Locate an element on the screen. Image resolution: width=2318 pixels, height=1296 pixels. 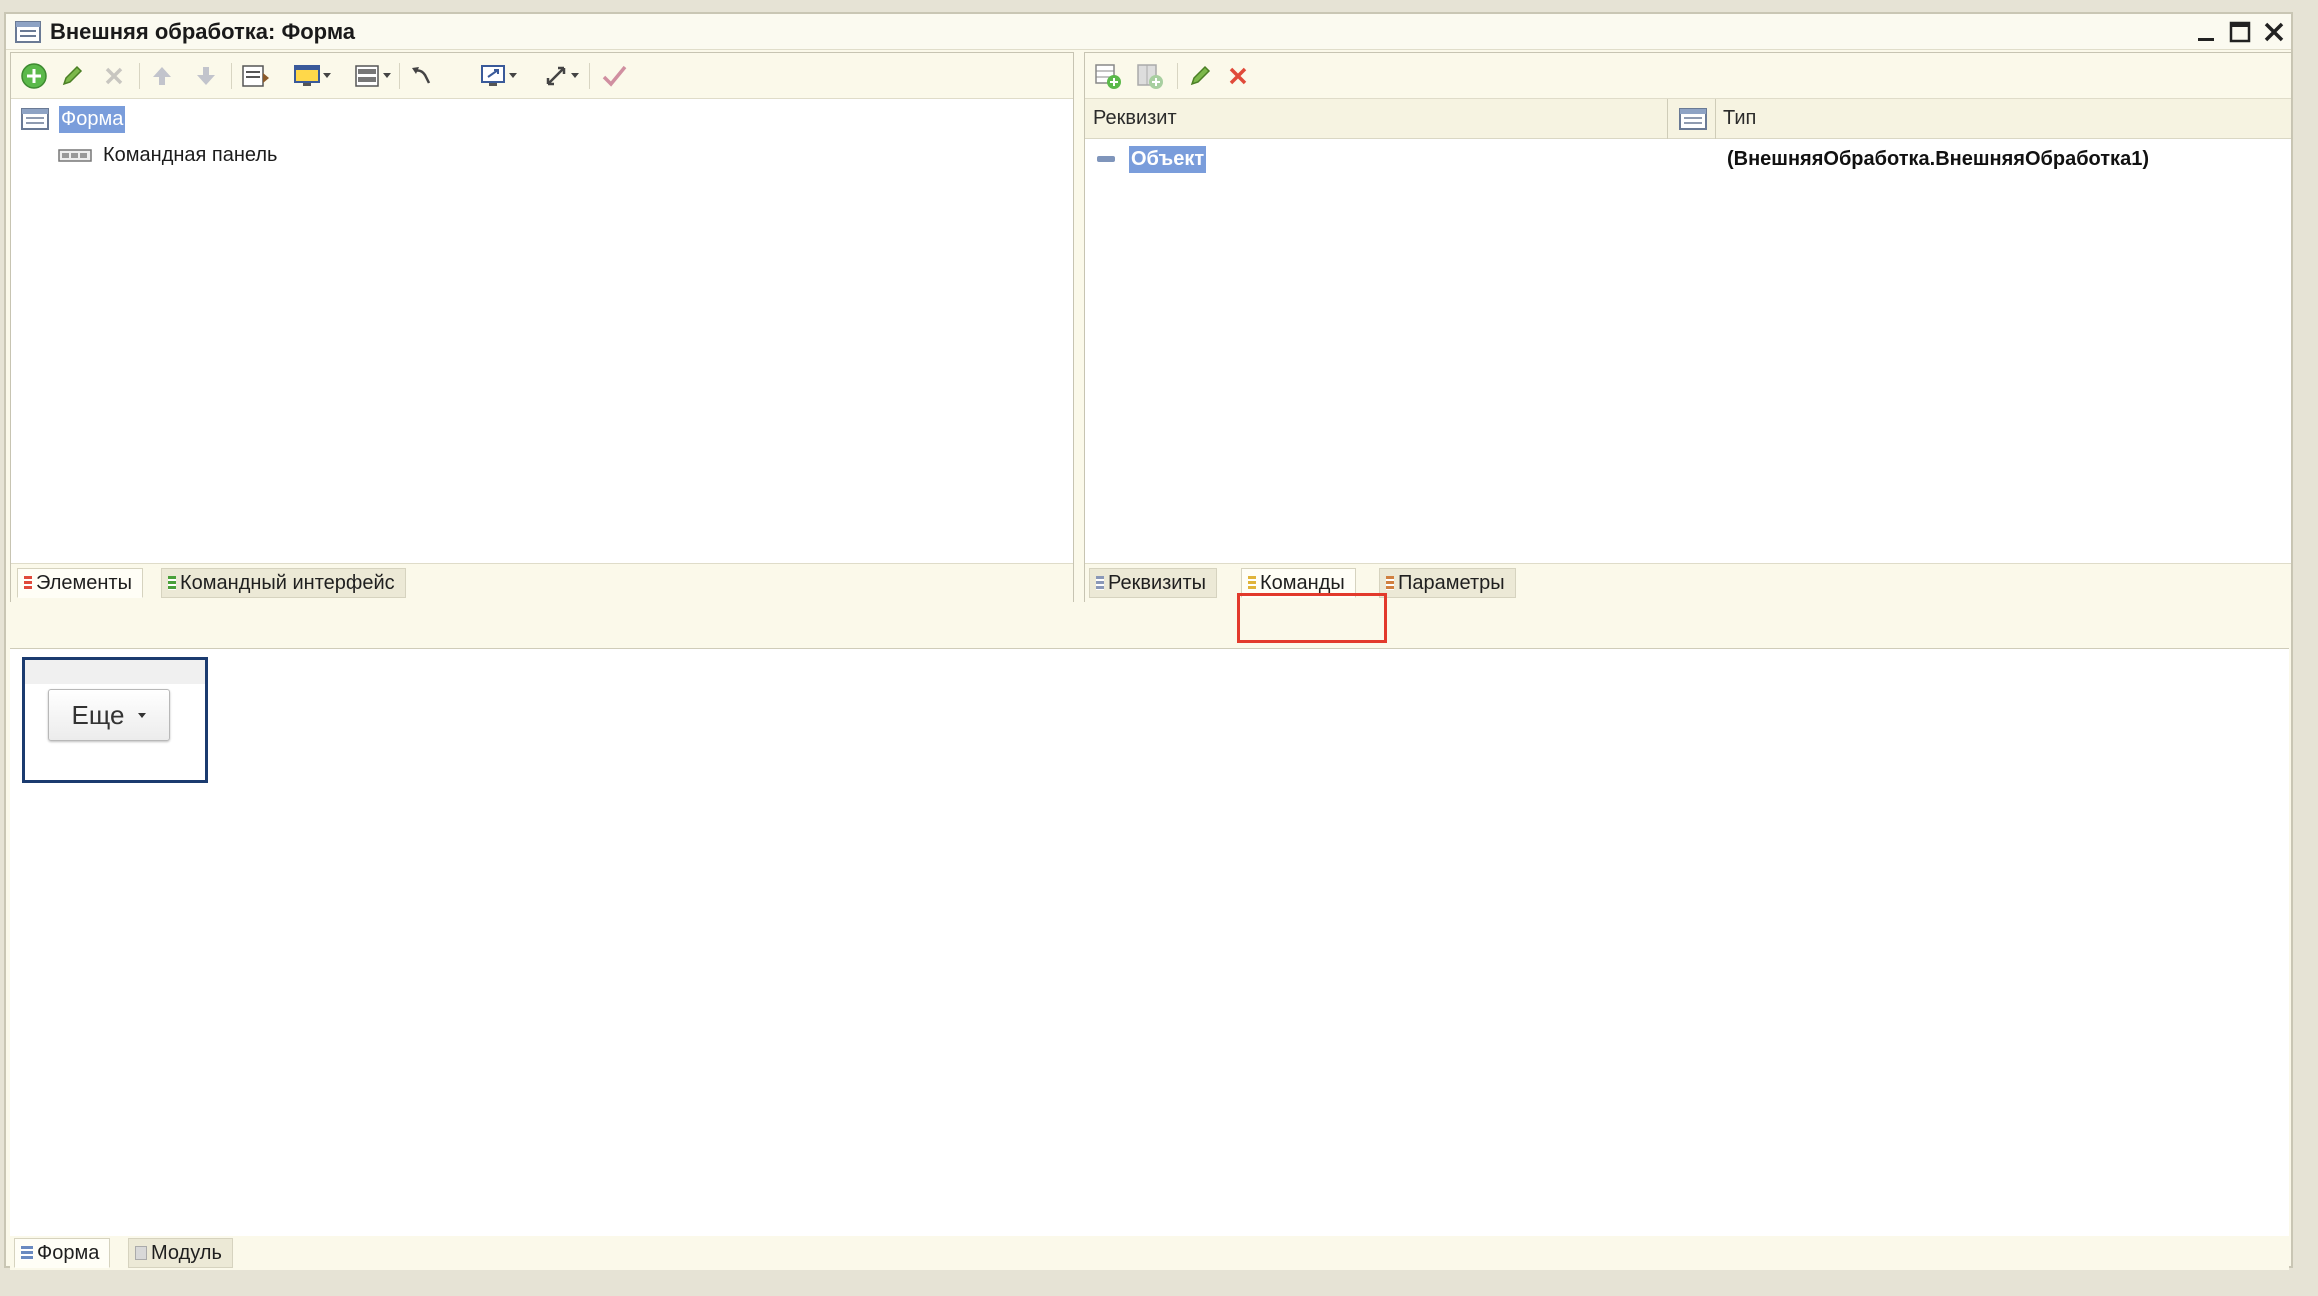
close-icon is located at coordinates (2274, 32).